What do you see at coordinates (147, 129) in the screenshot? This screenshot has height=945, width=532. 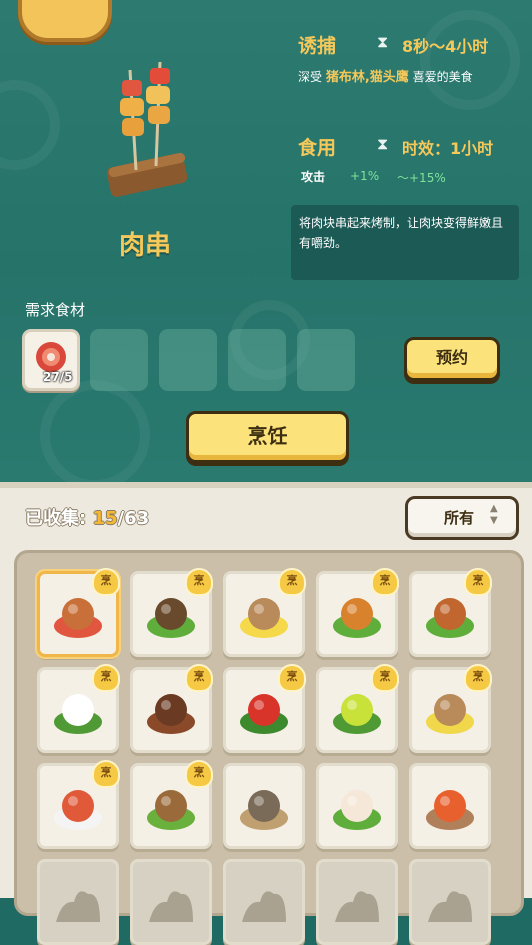 I see `meat-skewer-image` at bounding box center [147, 129].